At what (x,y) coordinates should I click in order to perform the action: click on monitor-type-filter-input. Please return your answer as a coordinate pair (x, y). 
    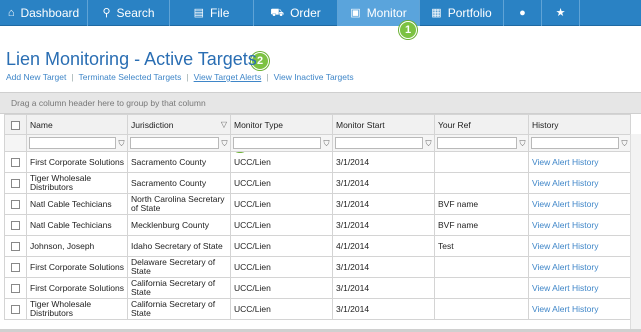
    Looking at the image, I should click on (277, 143).